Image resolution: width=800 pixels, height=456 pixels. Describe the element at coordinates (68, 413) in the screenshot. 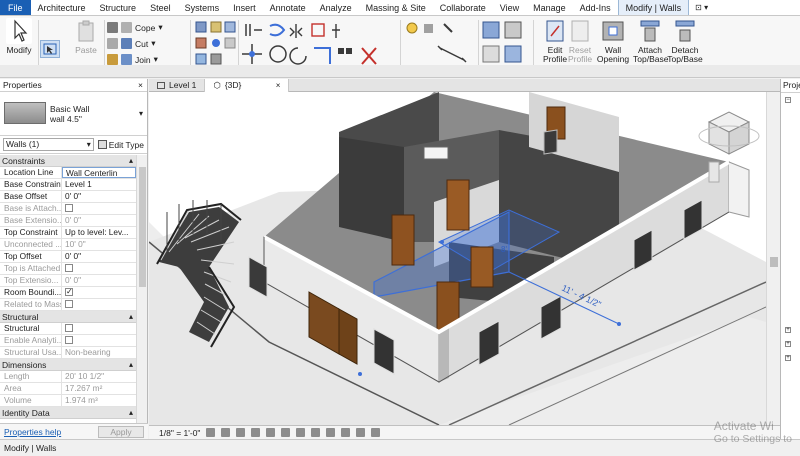

I see `property-category: Identity Data` at that location.